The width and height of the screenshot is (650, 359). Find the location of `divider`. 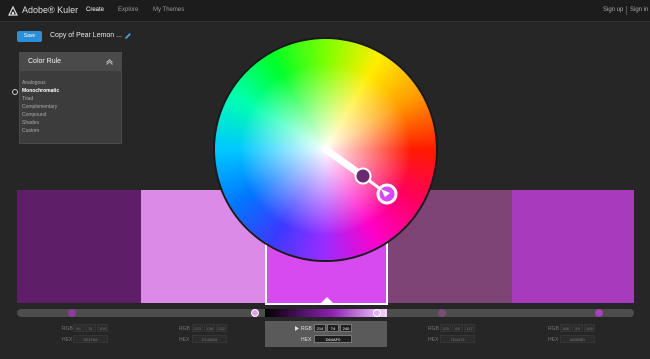

divider is located at coordinates (626, 10).